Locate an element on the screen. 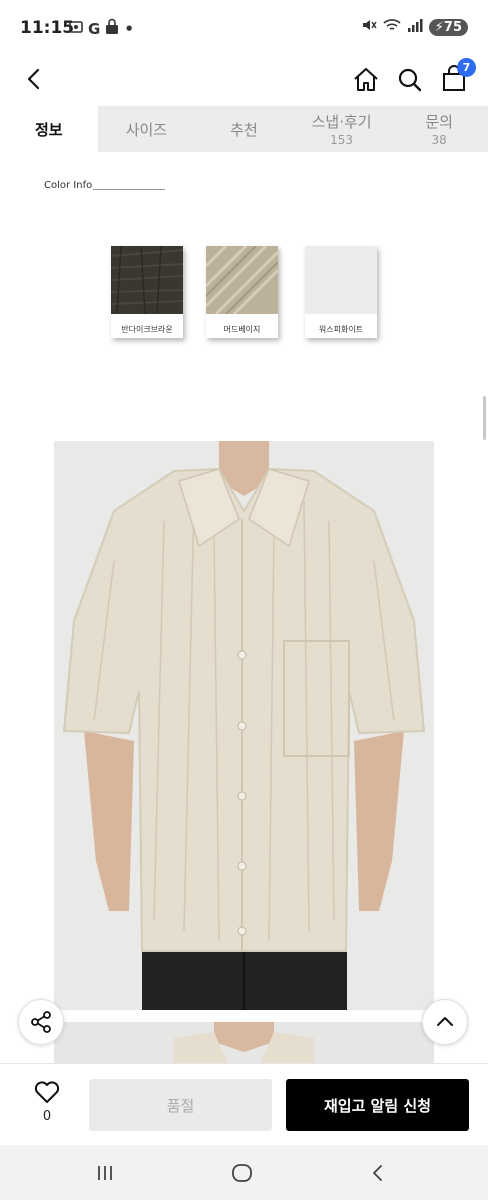 The image size is (488, 1200). color-swatch-beige: 머드베이지 is located at coordinates (242, 291).